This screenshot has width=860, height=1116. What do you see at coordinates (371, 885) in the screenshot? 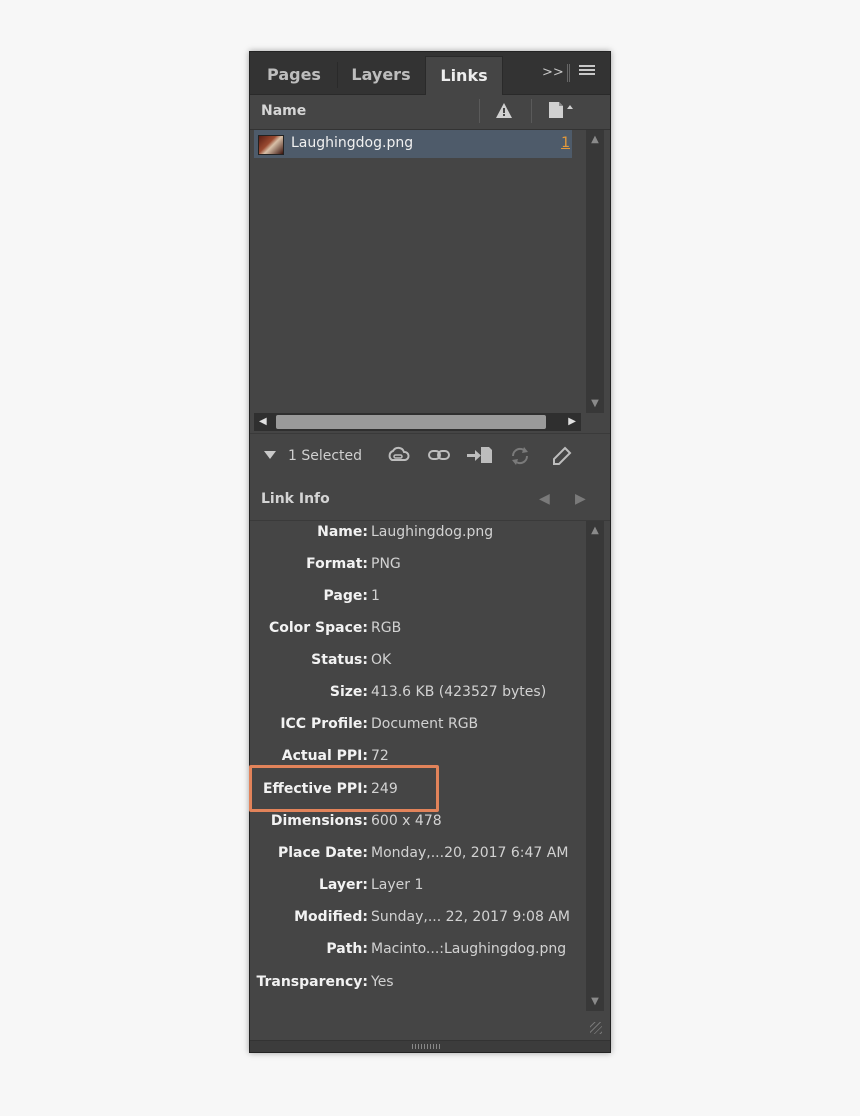
I see `info-row-layer: Layer: Layer 1` at bounding box center [371, 885].